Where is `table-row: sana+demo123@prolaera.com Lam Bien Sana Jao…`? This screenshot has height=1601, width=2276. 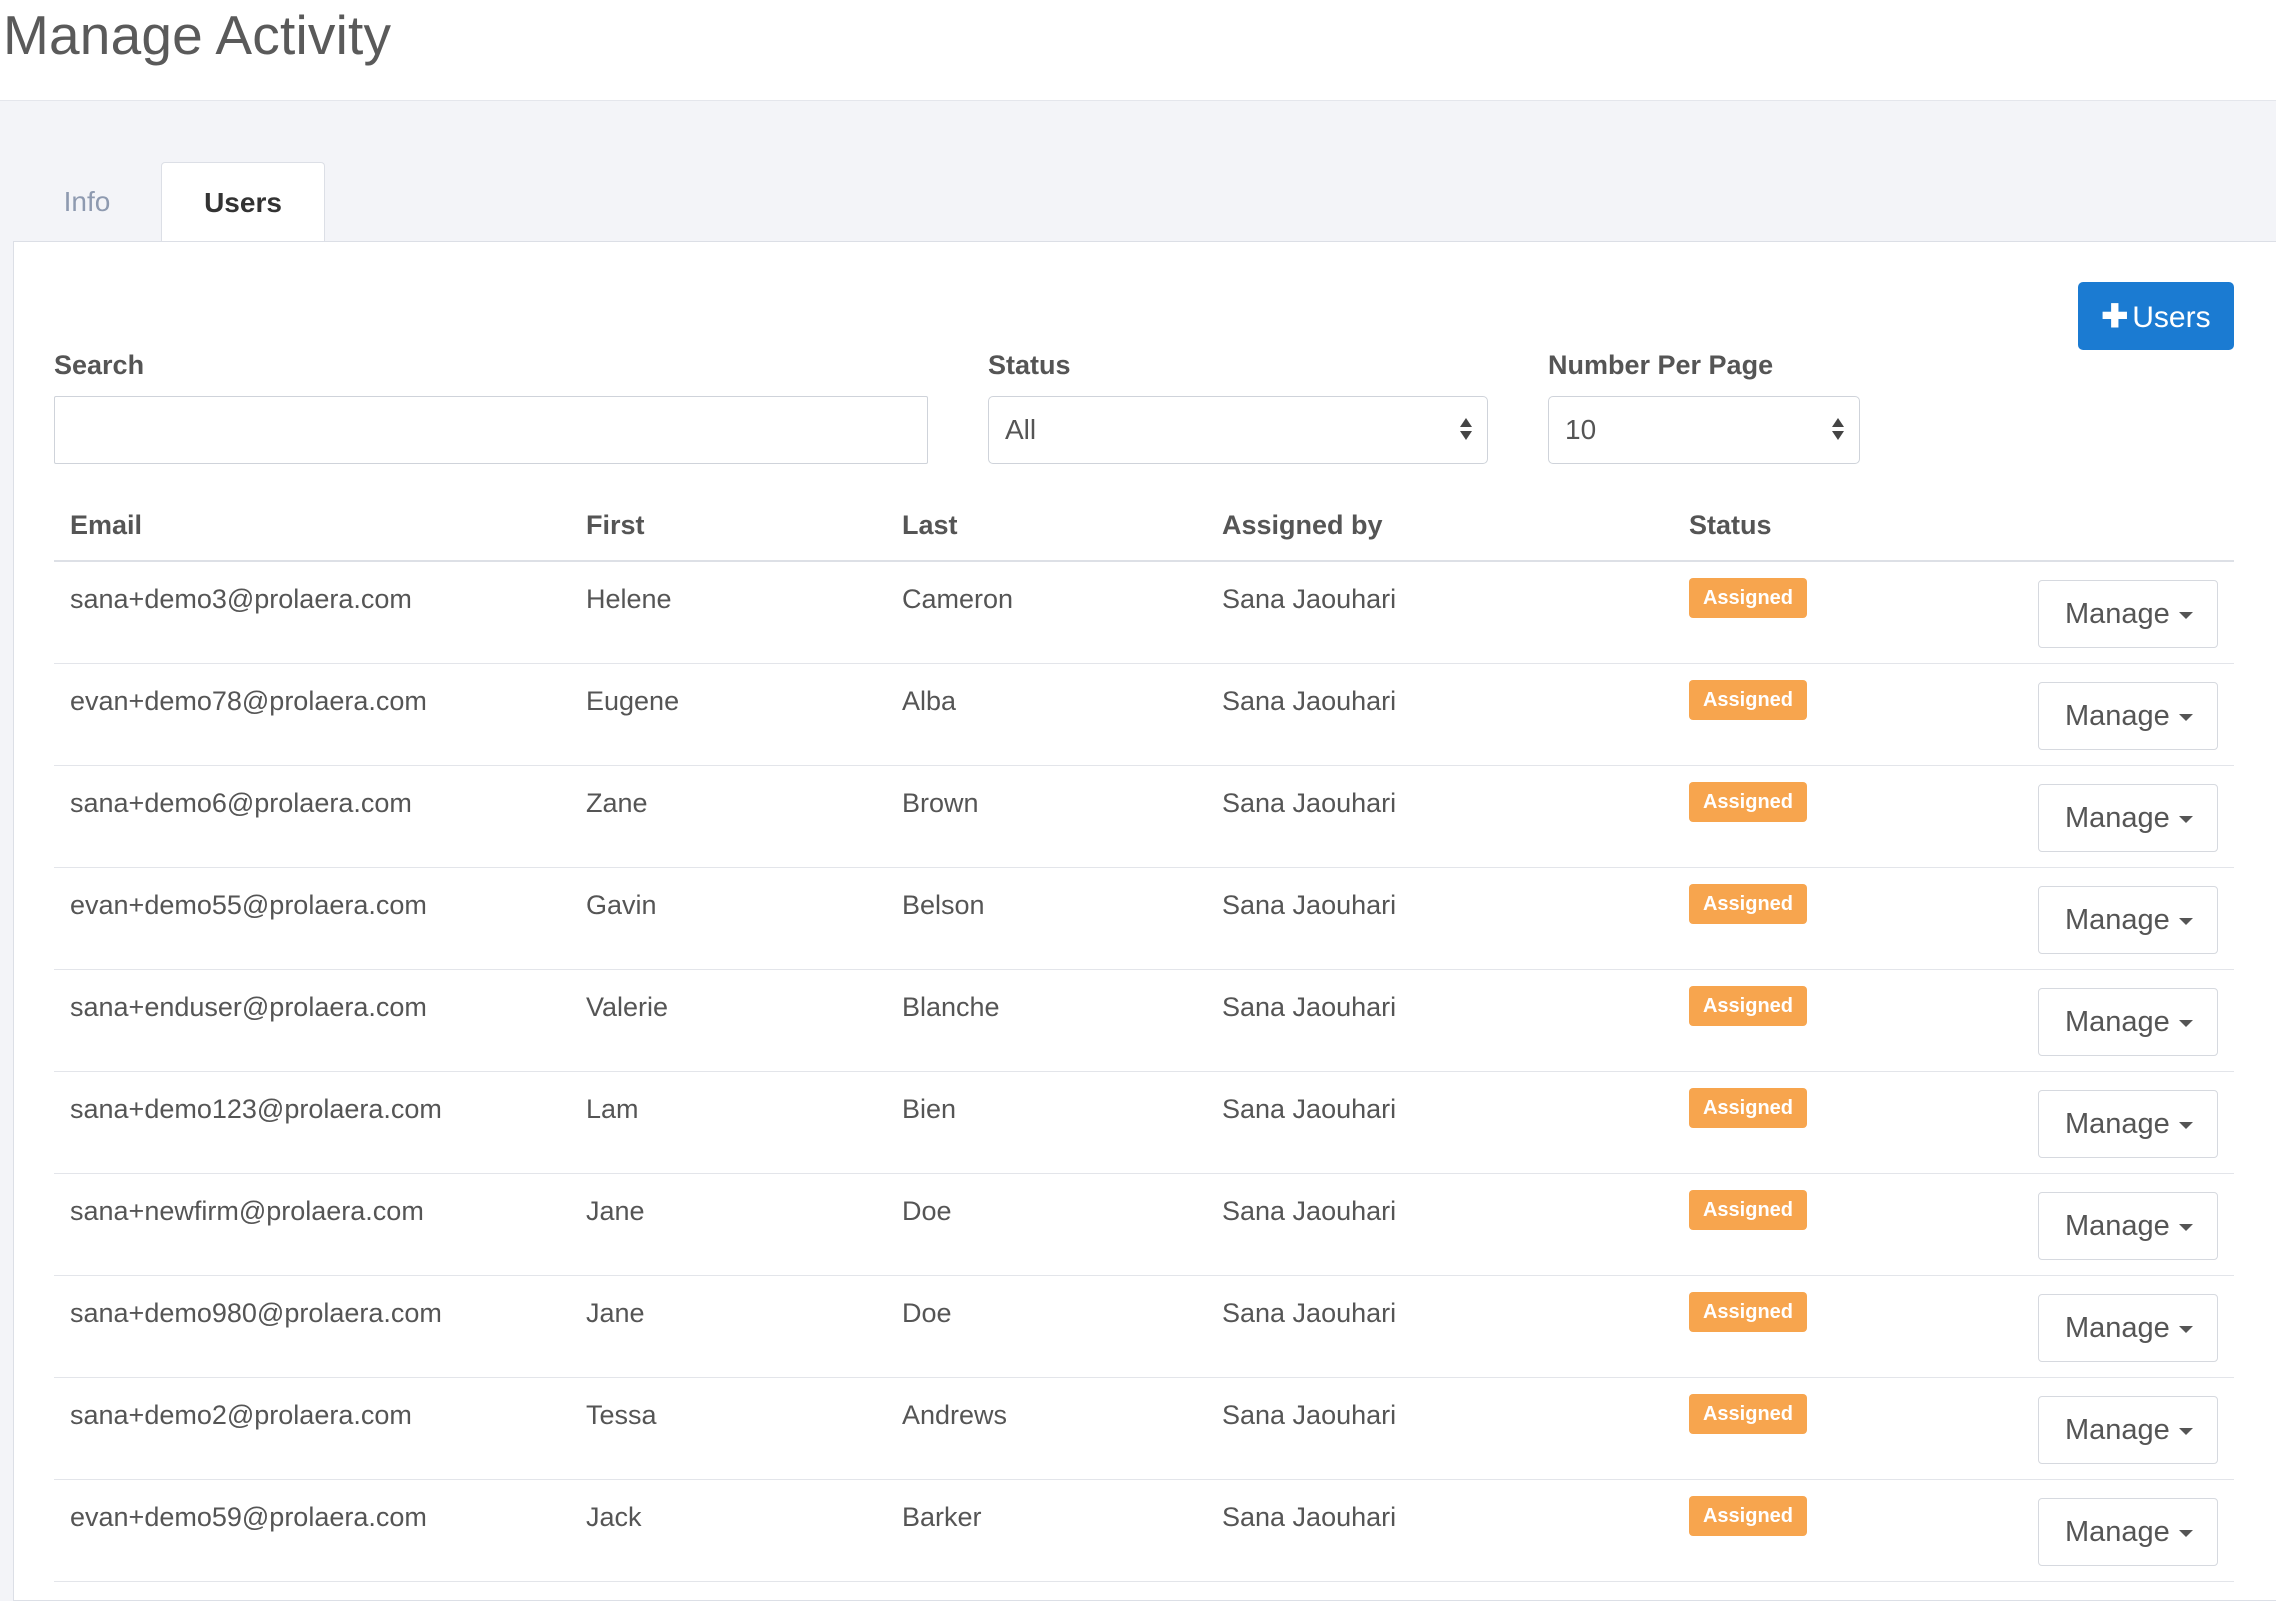 table-row: sana+demo123@prolaera.com Lam Bien Sana Jao… is located at coordinates (1144, 1123).